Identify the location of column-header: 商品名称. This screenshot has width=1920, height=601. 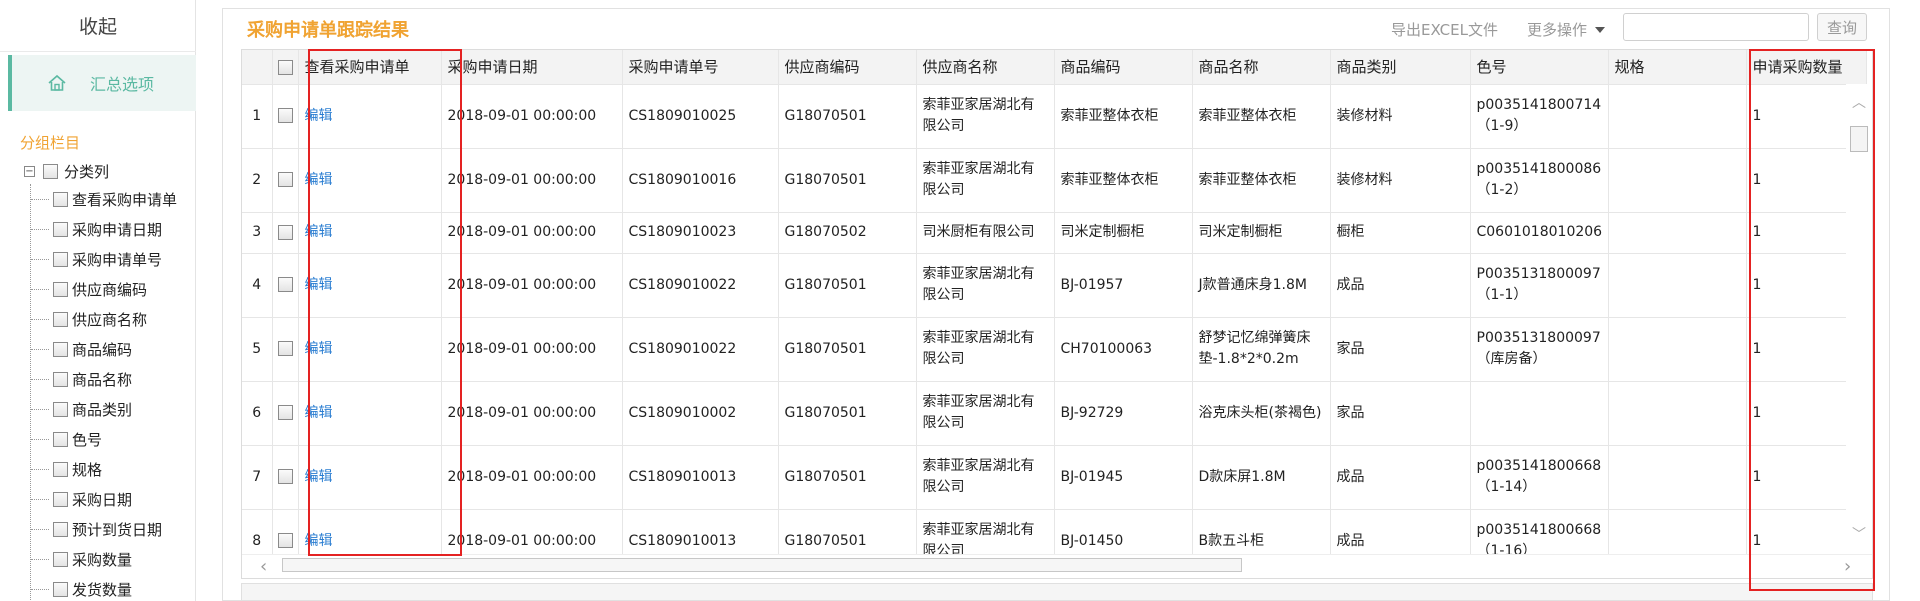
(1261, 67).